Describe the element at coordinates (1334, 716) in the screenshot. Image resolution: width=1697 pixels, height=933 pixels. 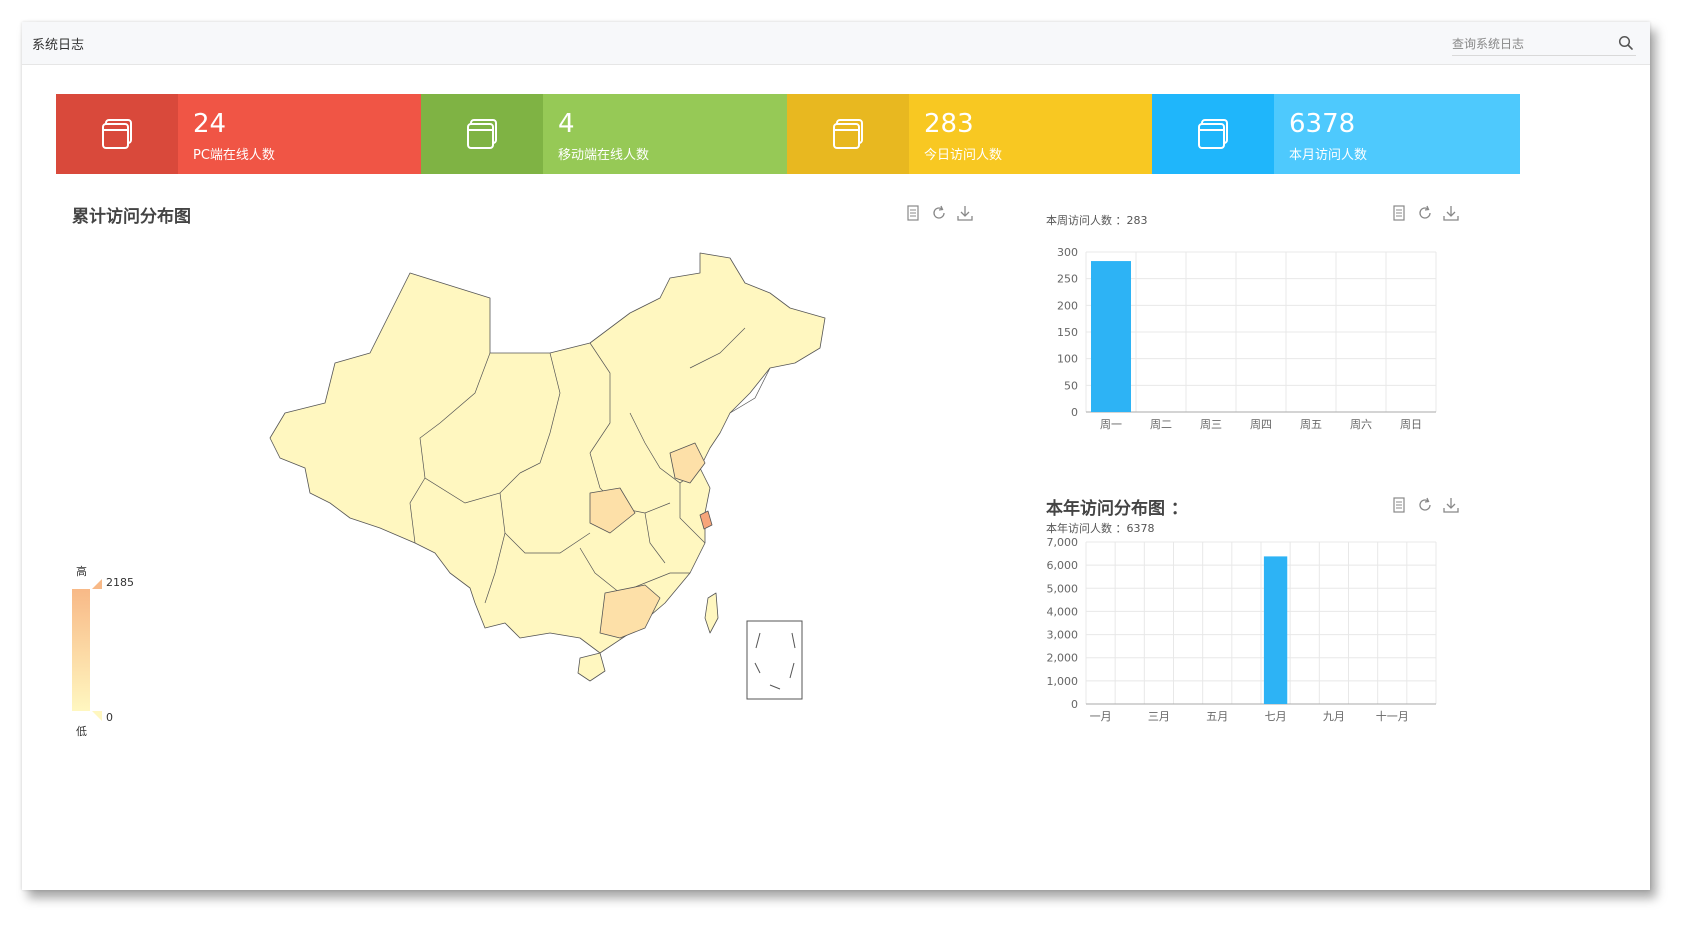
I see `x-tick-label: 九月` at that location.